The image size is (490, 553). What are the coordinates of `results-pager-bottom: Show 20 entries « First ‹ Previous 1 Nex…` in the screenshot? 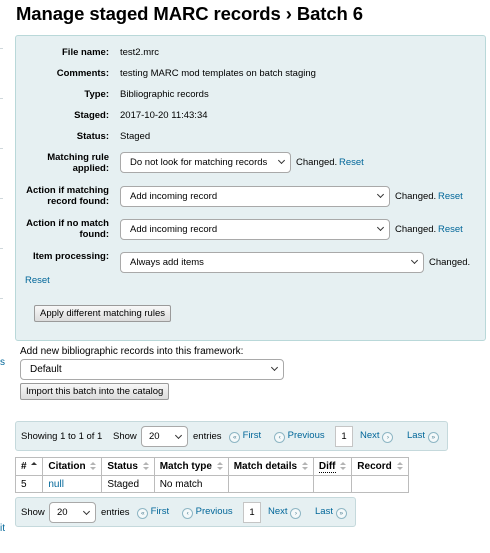 It's located at (185, 512).